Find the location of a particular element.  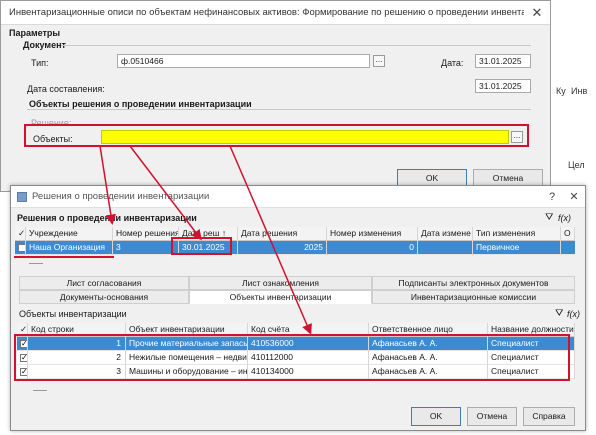

tab-familiarization-sheet: Лист ознакомления is located at coordinates (280, 283).